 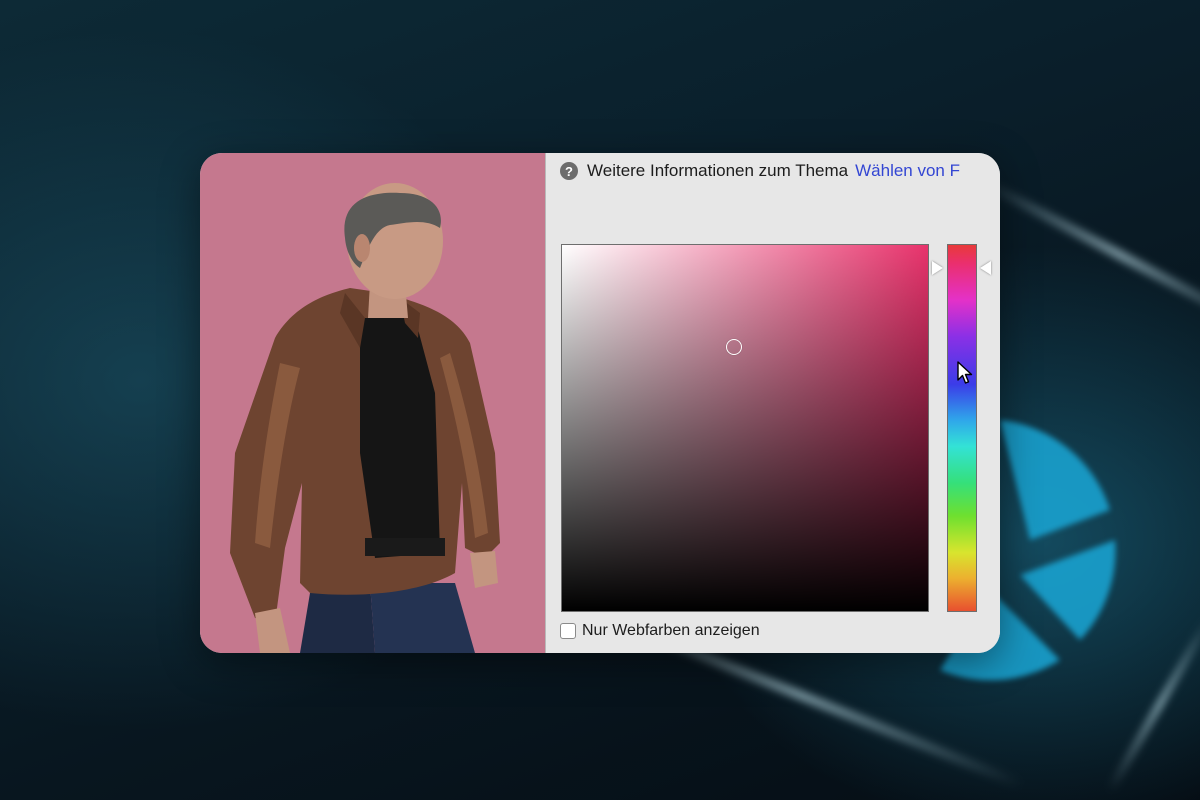 I want to click on color-selection-cursor, so click(x=734, y=347).